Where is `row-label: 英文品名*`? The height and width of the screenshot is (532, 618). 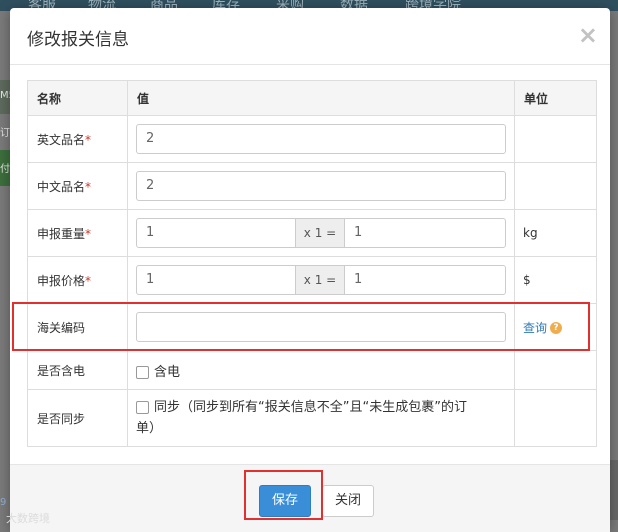
row-label: 英文品名* is located at coordinates (77, 139).